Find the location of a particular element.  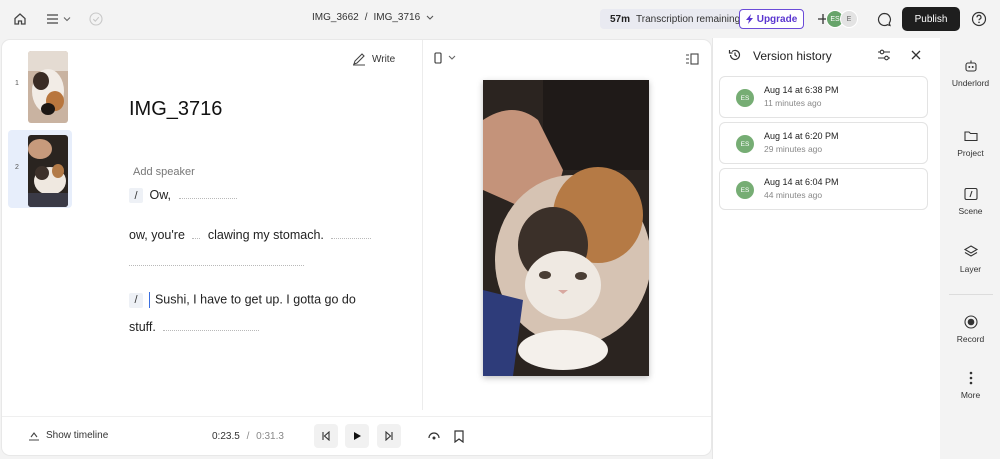

record-icon is located at coordinates (970, 322).